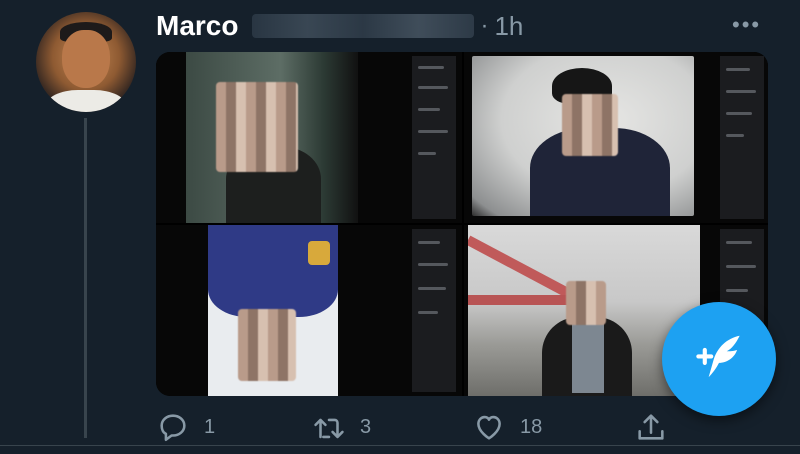 Image resolution: width=800 pixels, height=454 pixels. I want to click on image-2-face-blur, so click(590, 125).